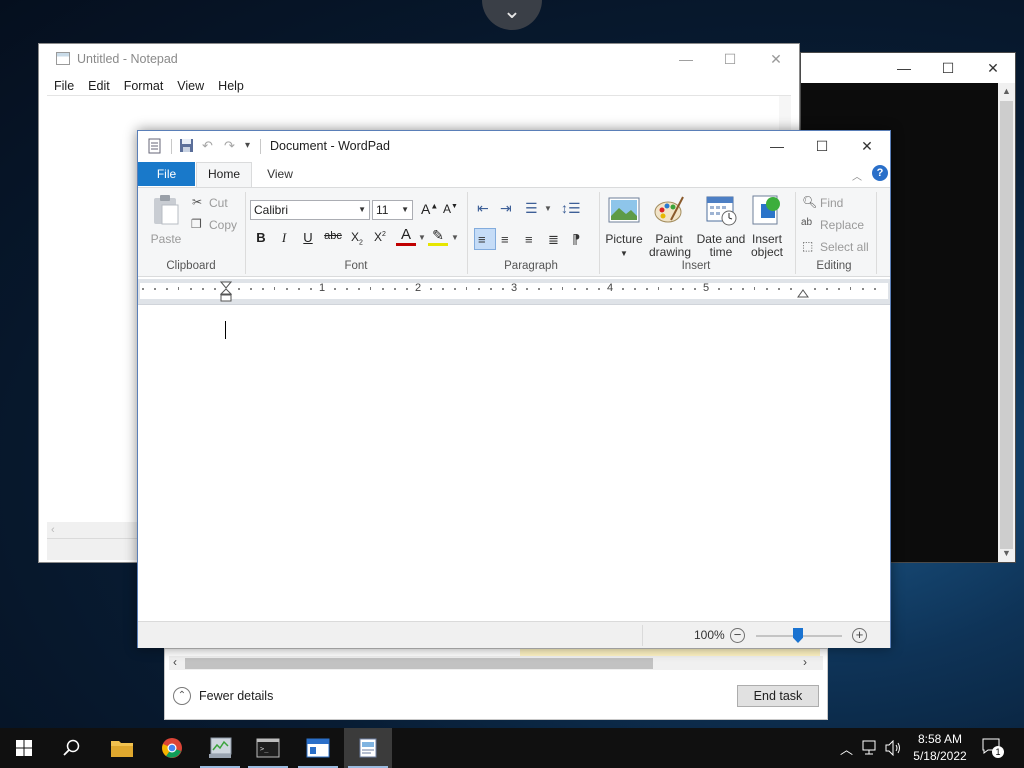  What do you see at coordinates (730, 59) in the screenshot?
I see `notepad-maximize-button: ☐` at bounding box center [730, 59].